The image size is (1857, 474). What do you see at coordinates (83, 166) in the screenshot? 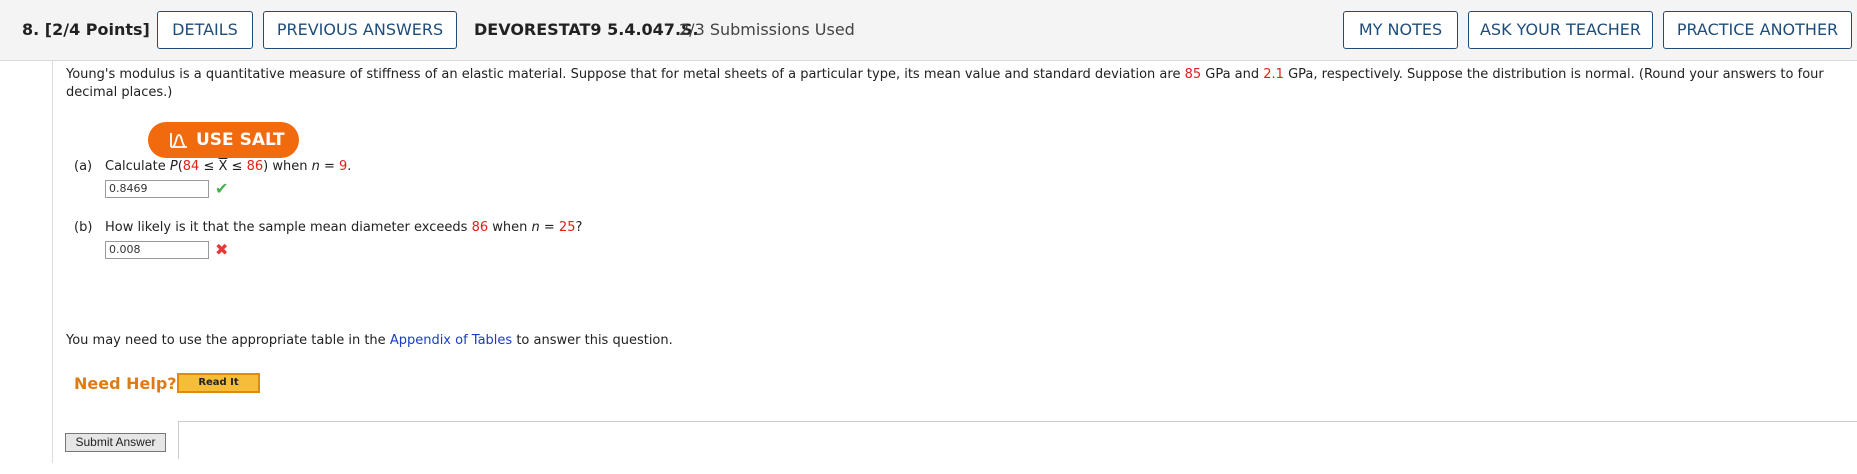
I see `part-a-label: (a)` at bounding box center [83, 166].